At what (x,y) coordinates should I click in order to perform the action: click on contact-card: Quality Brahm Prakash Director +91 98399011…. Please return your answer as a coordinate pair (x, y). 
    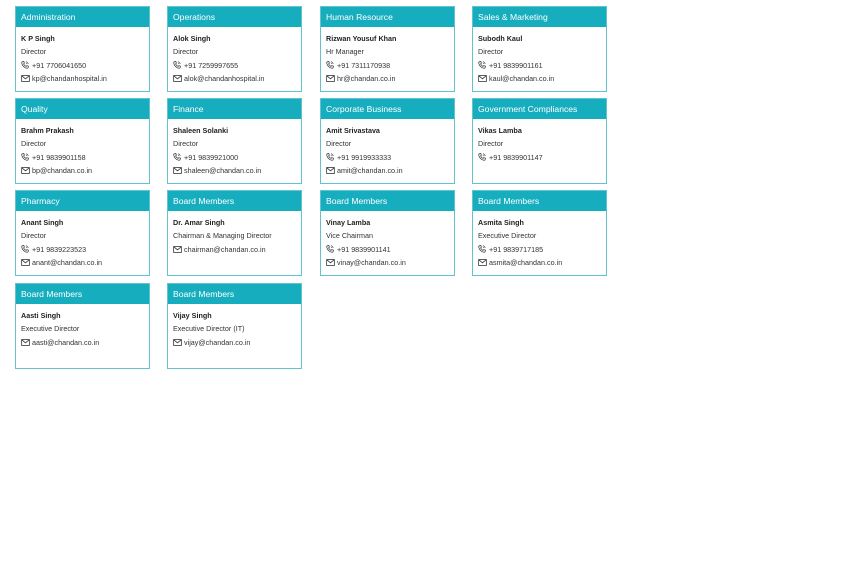
    Looking at the image, I should click on (82, 141).